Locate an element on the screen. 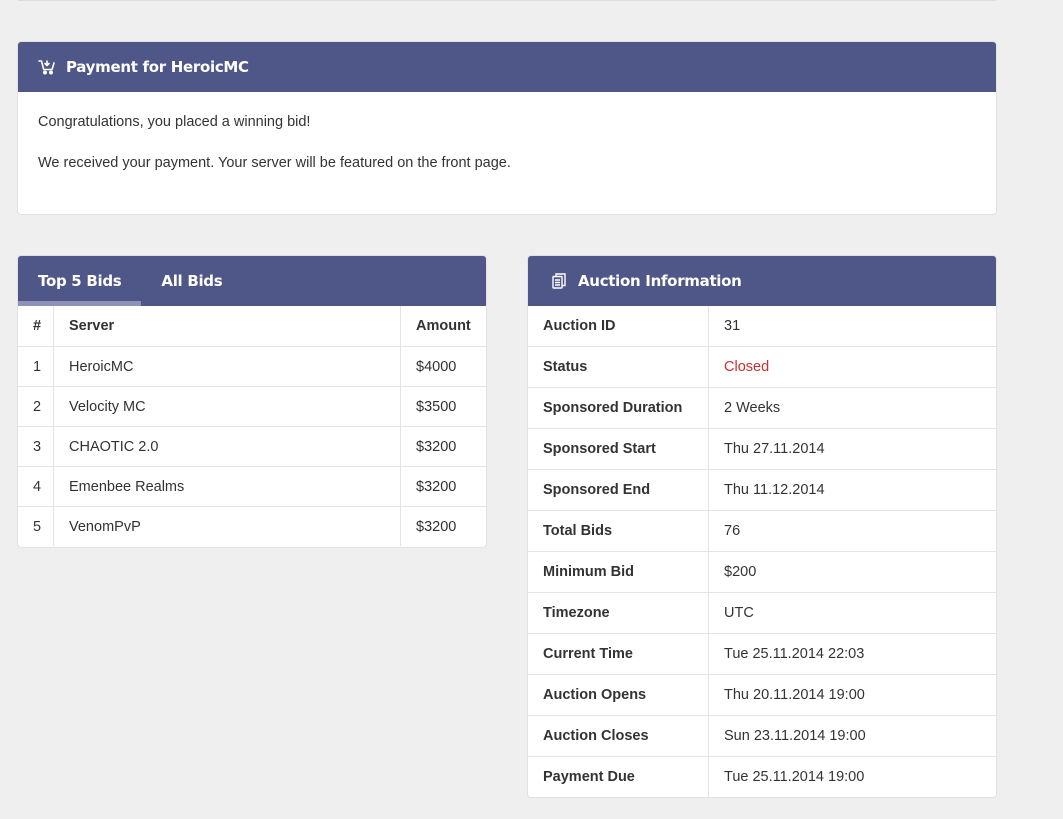  auction-closes-value: Sun 23.11.2014 19:00 is located at coordinates (852, 736).